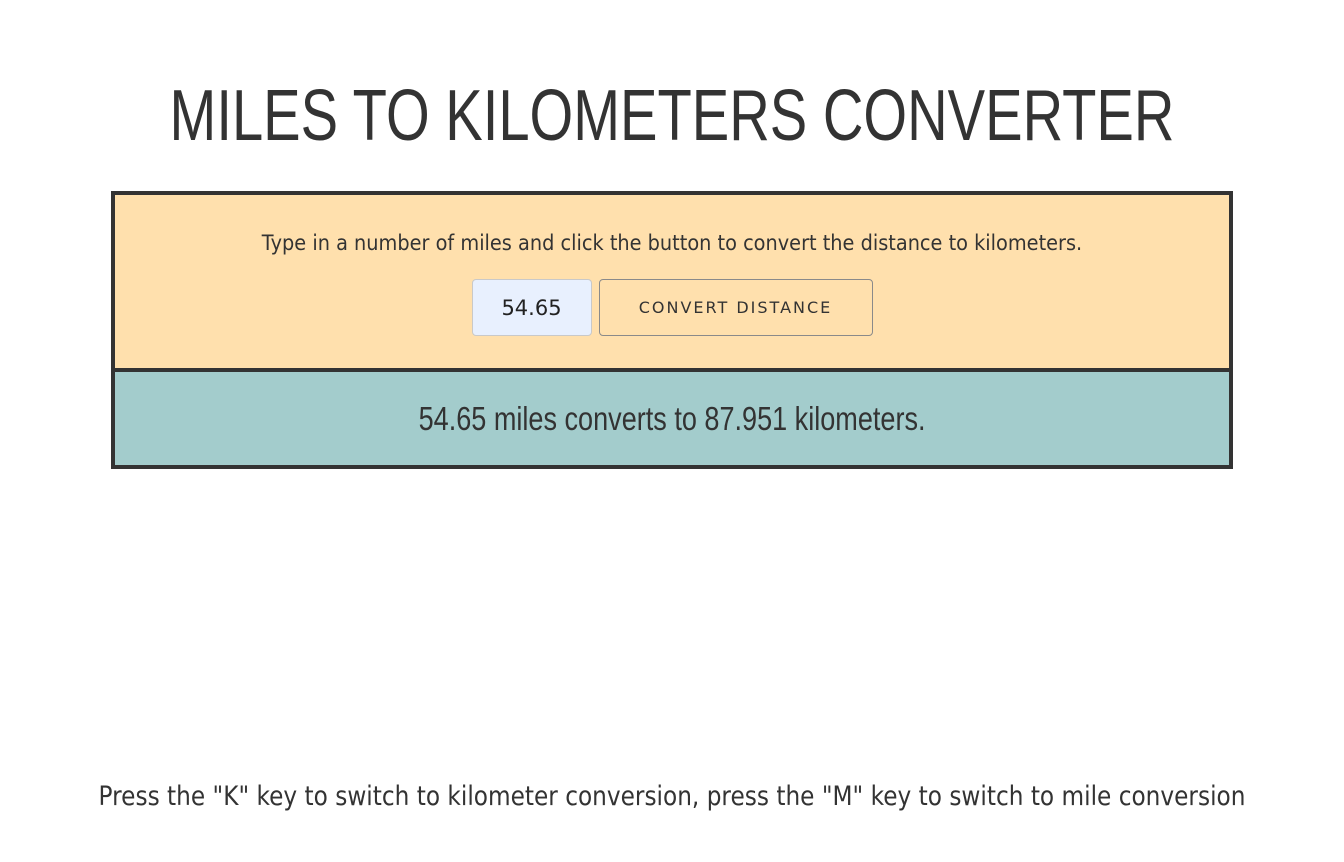 This screenshot has width=1344, height=862. I want to click on converter-controls: CONVERT DISTANCE, so click(672, 307).